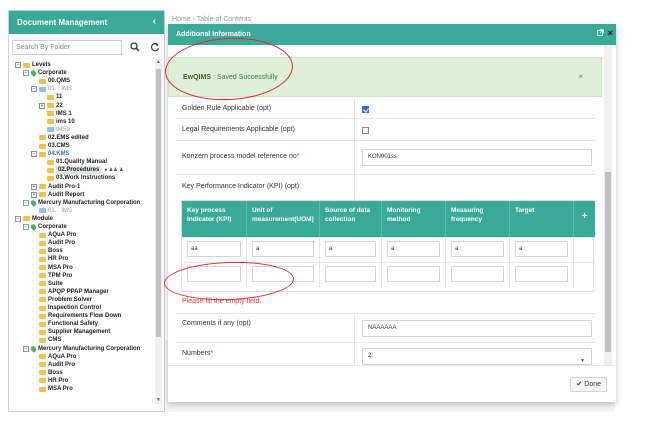  I want to click on tree-item: 01.Quality Manual, so click(73, 162).